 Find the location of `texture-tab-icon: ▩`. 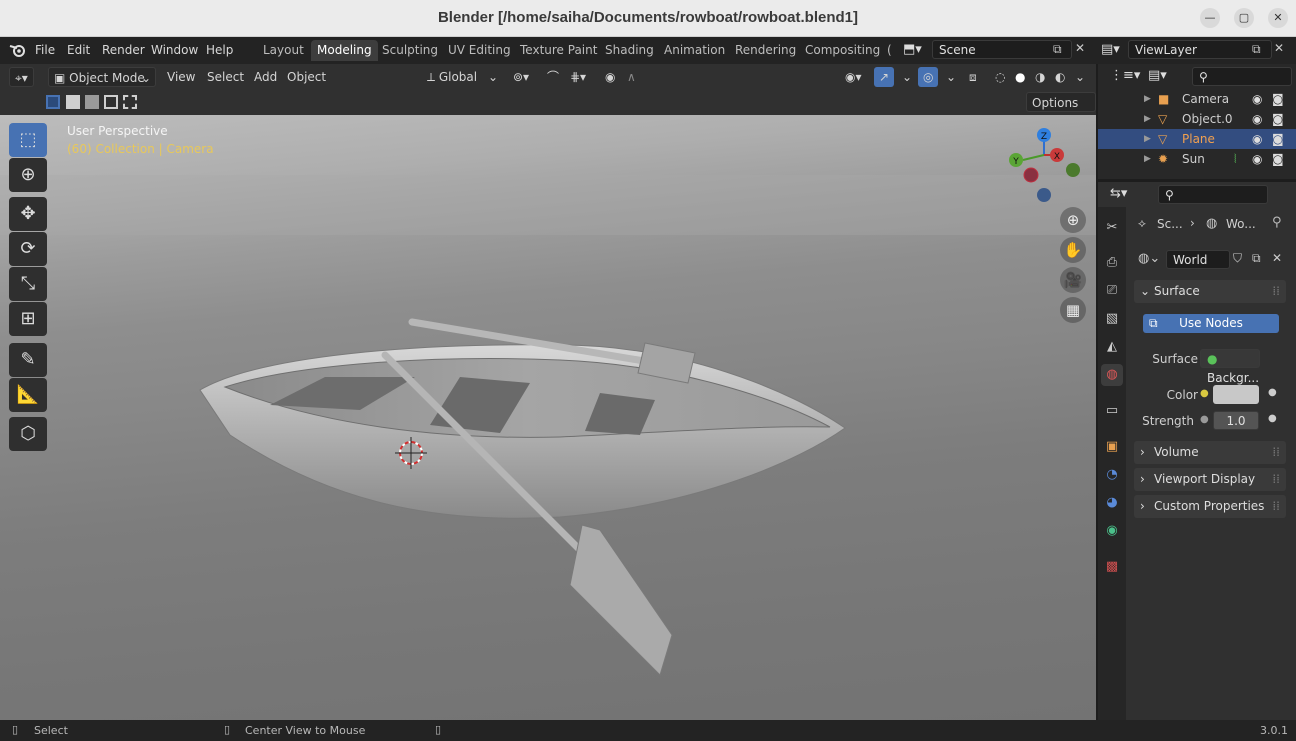

texture-tab-icon: ▩ is located at coordinates (1112, 567).